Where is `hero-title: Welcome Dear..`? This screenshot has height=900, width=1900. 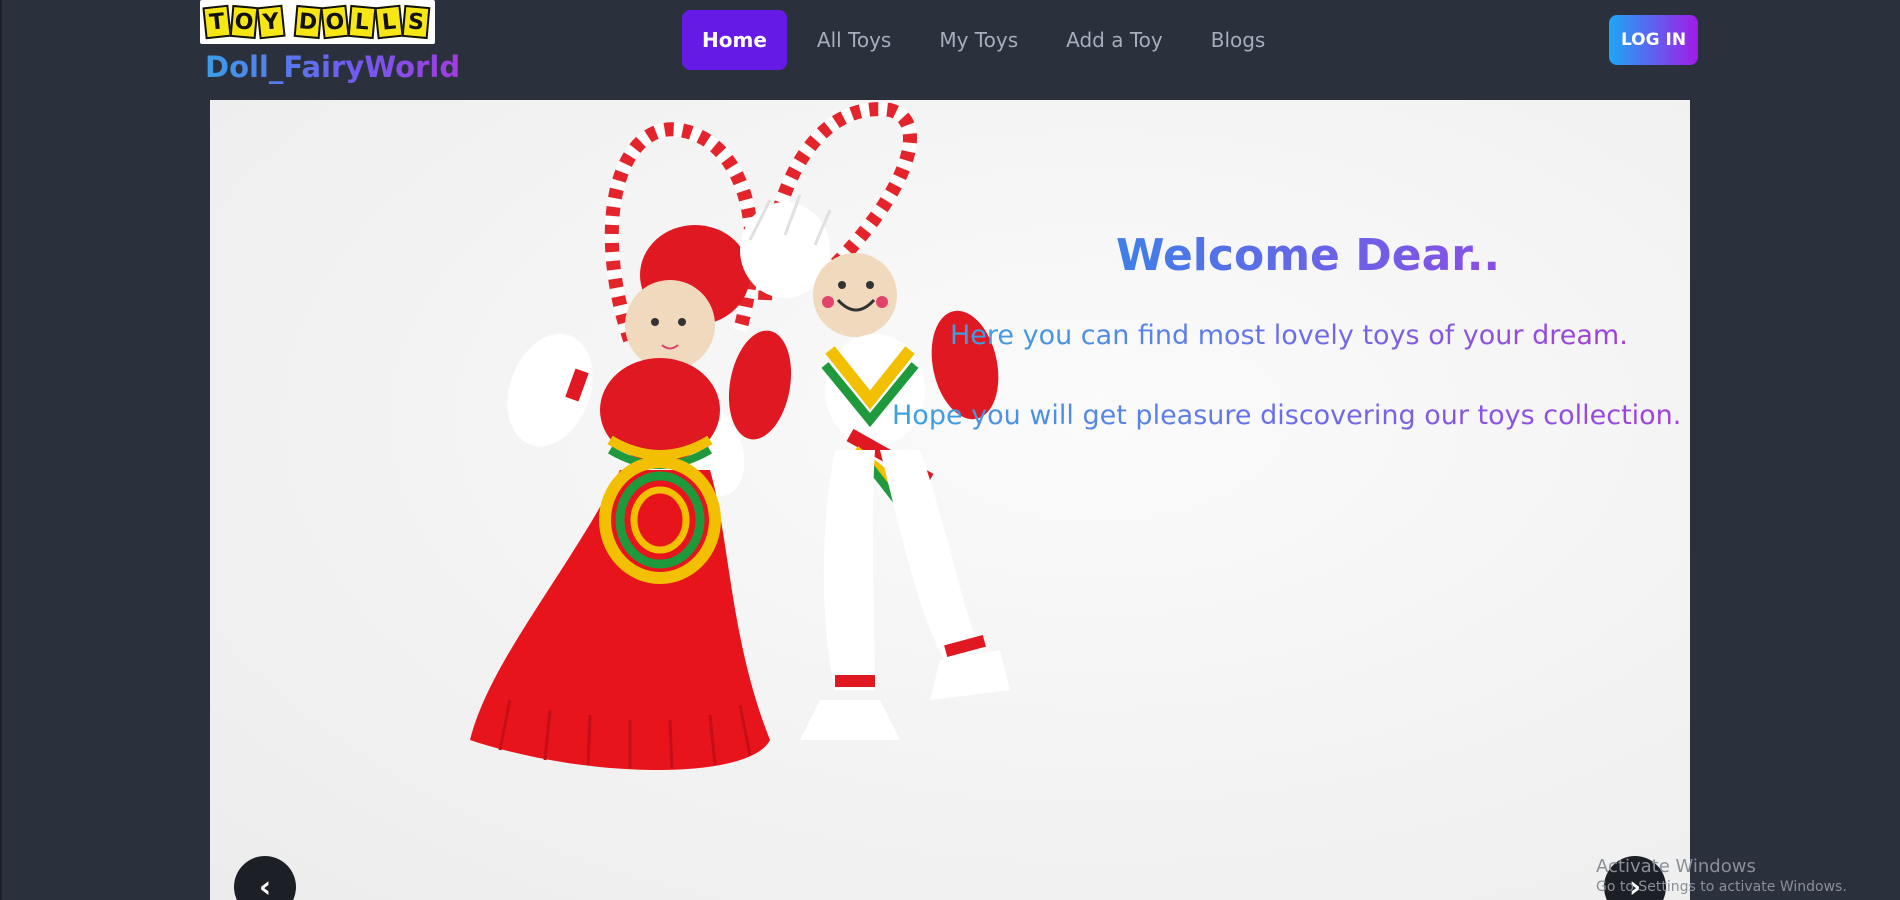 hero-title: Welcome Dear.. is located at coordinates (1308, 255).